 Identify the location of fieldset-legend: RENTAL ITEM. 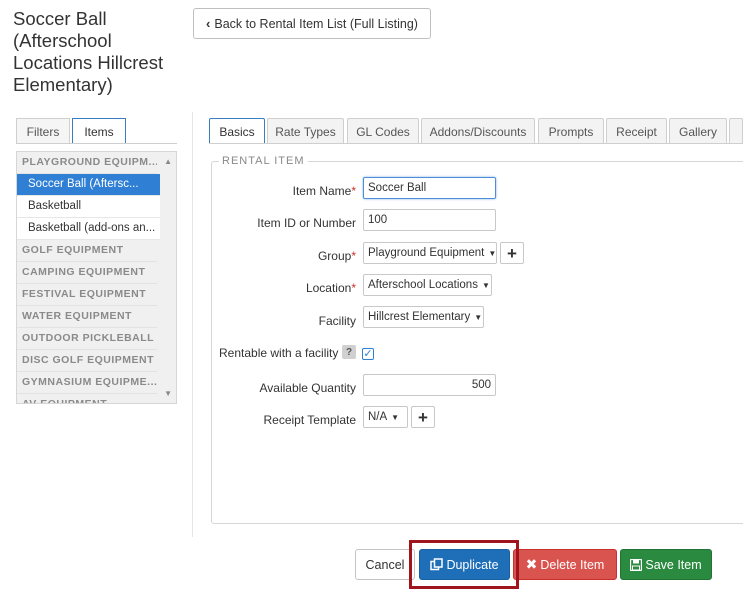
(263, 161).